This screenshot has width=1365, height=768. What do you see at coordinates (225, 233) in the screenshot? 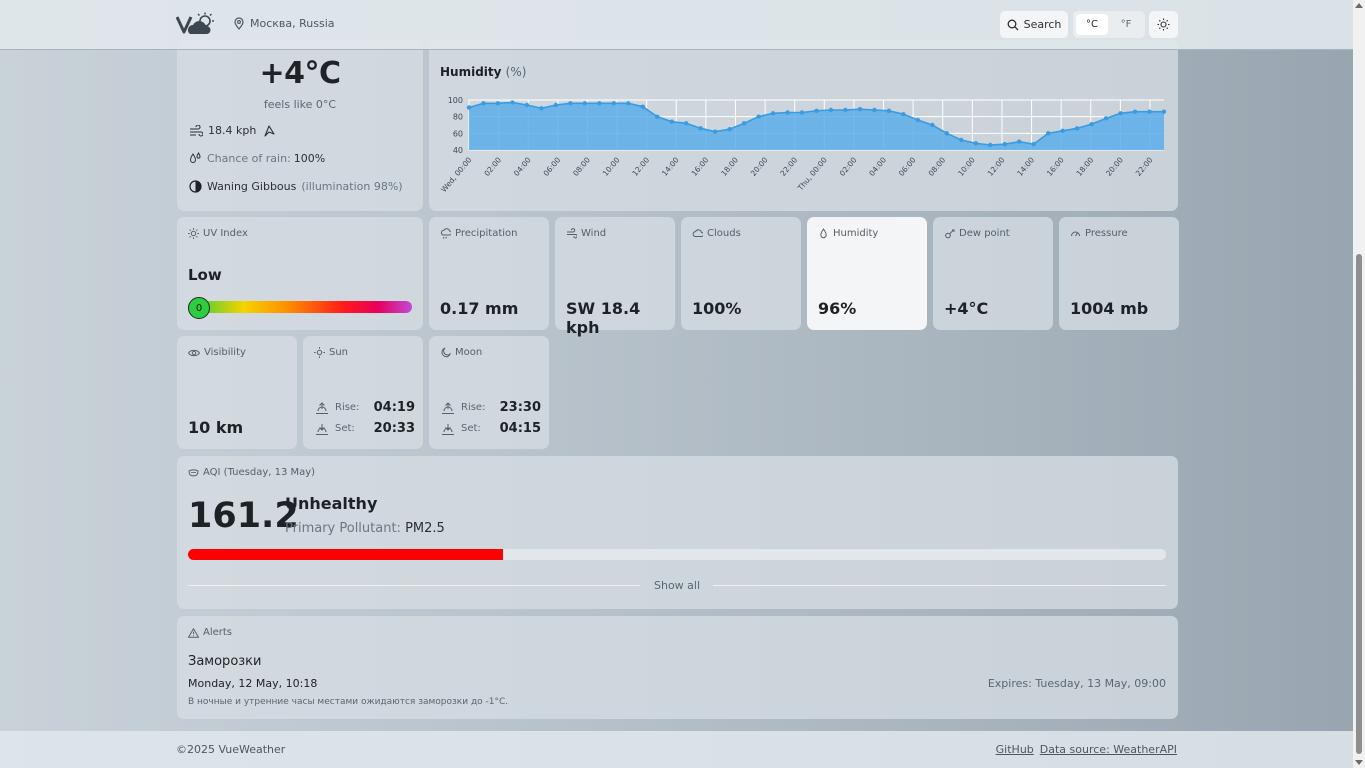
I see `uv-label: UV Index` at bounding box center [225, 233].